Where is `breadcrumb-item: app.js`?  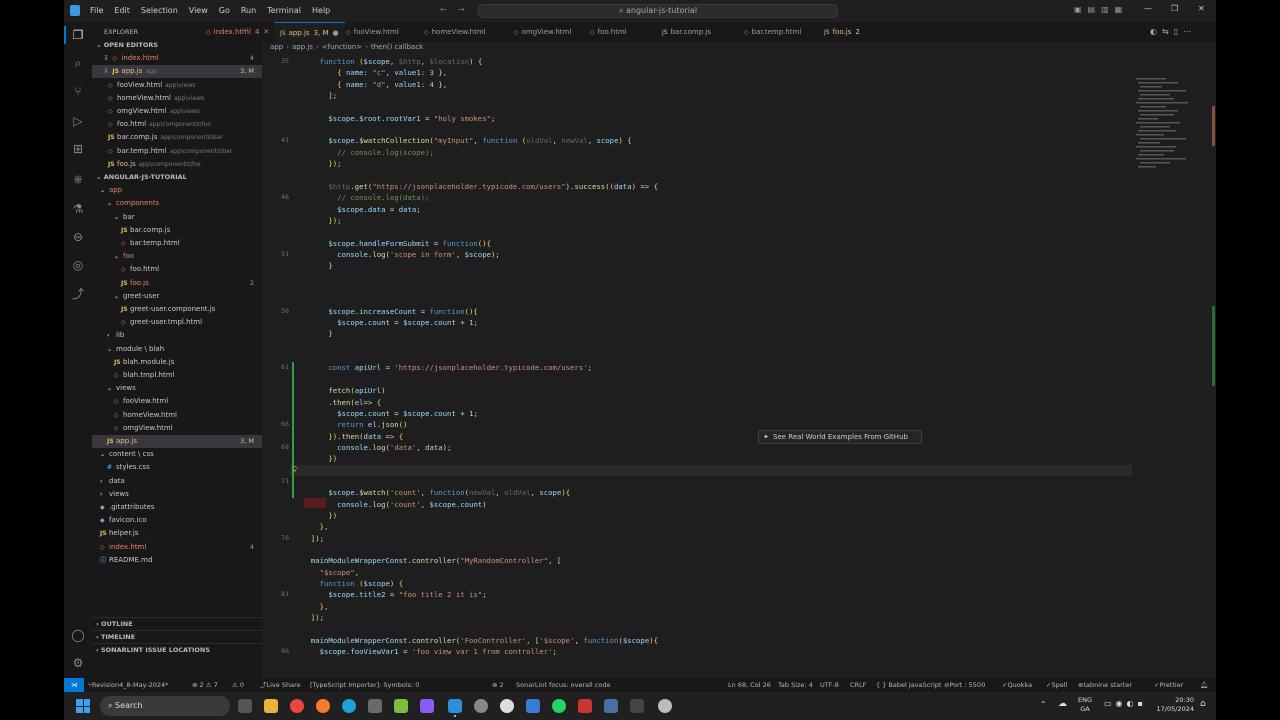
breadcrumb-item: app.js is located at coordinates (302, 47).